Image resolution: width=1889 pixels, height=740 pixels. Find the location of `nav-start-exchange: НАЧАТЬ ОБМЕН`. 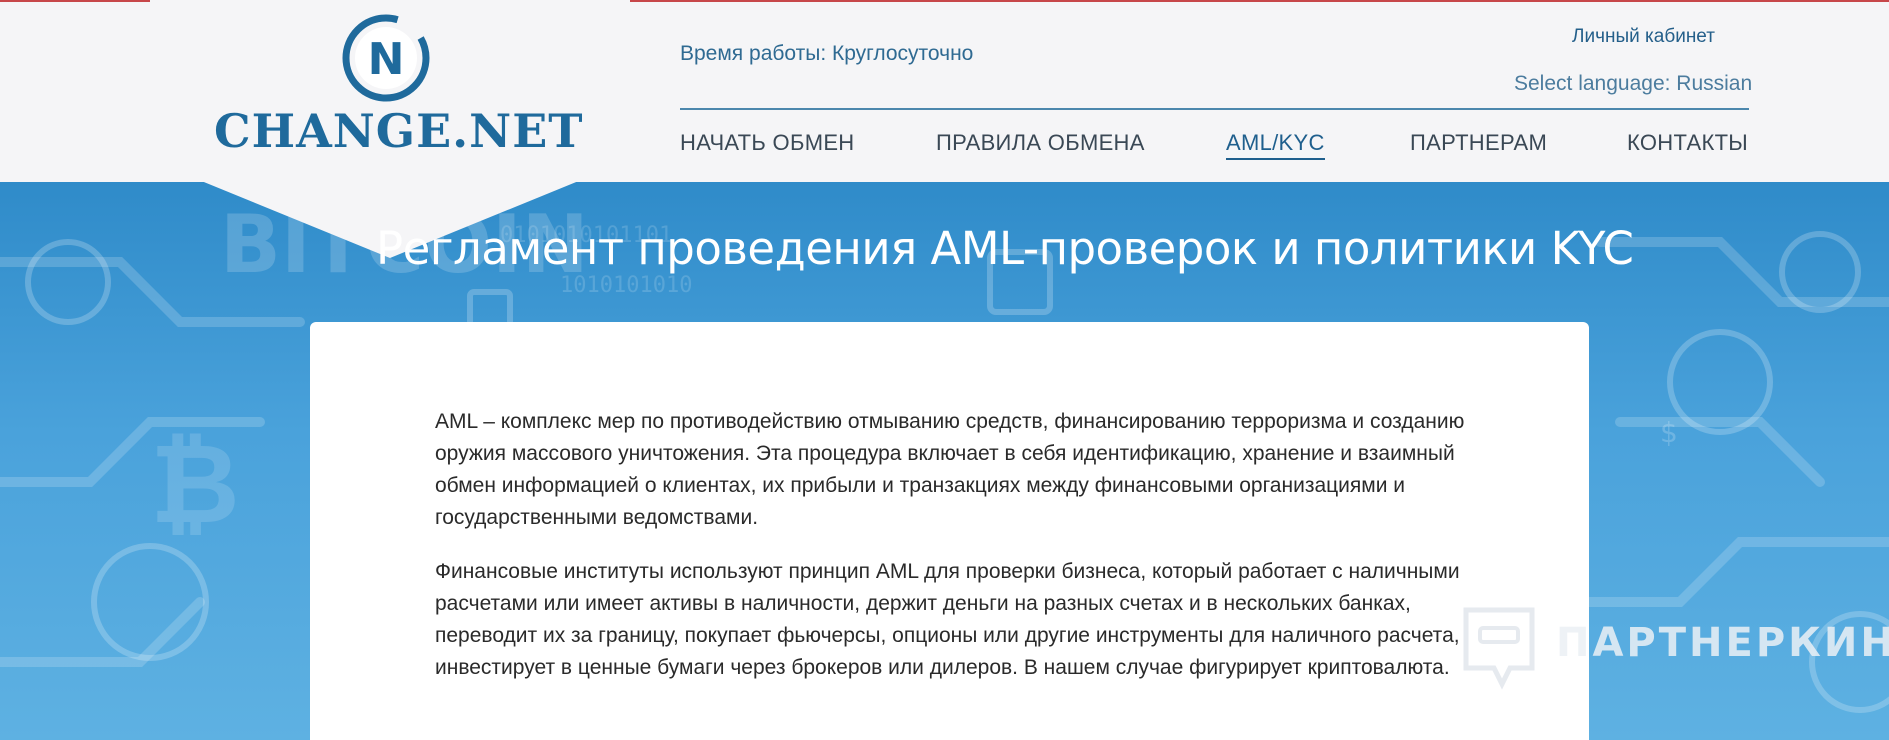

nav-start-exchange: НАЧАТЬ ОБМЕН is located at coordinates (767, 143).